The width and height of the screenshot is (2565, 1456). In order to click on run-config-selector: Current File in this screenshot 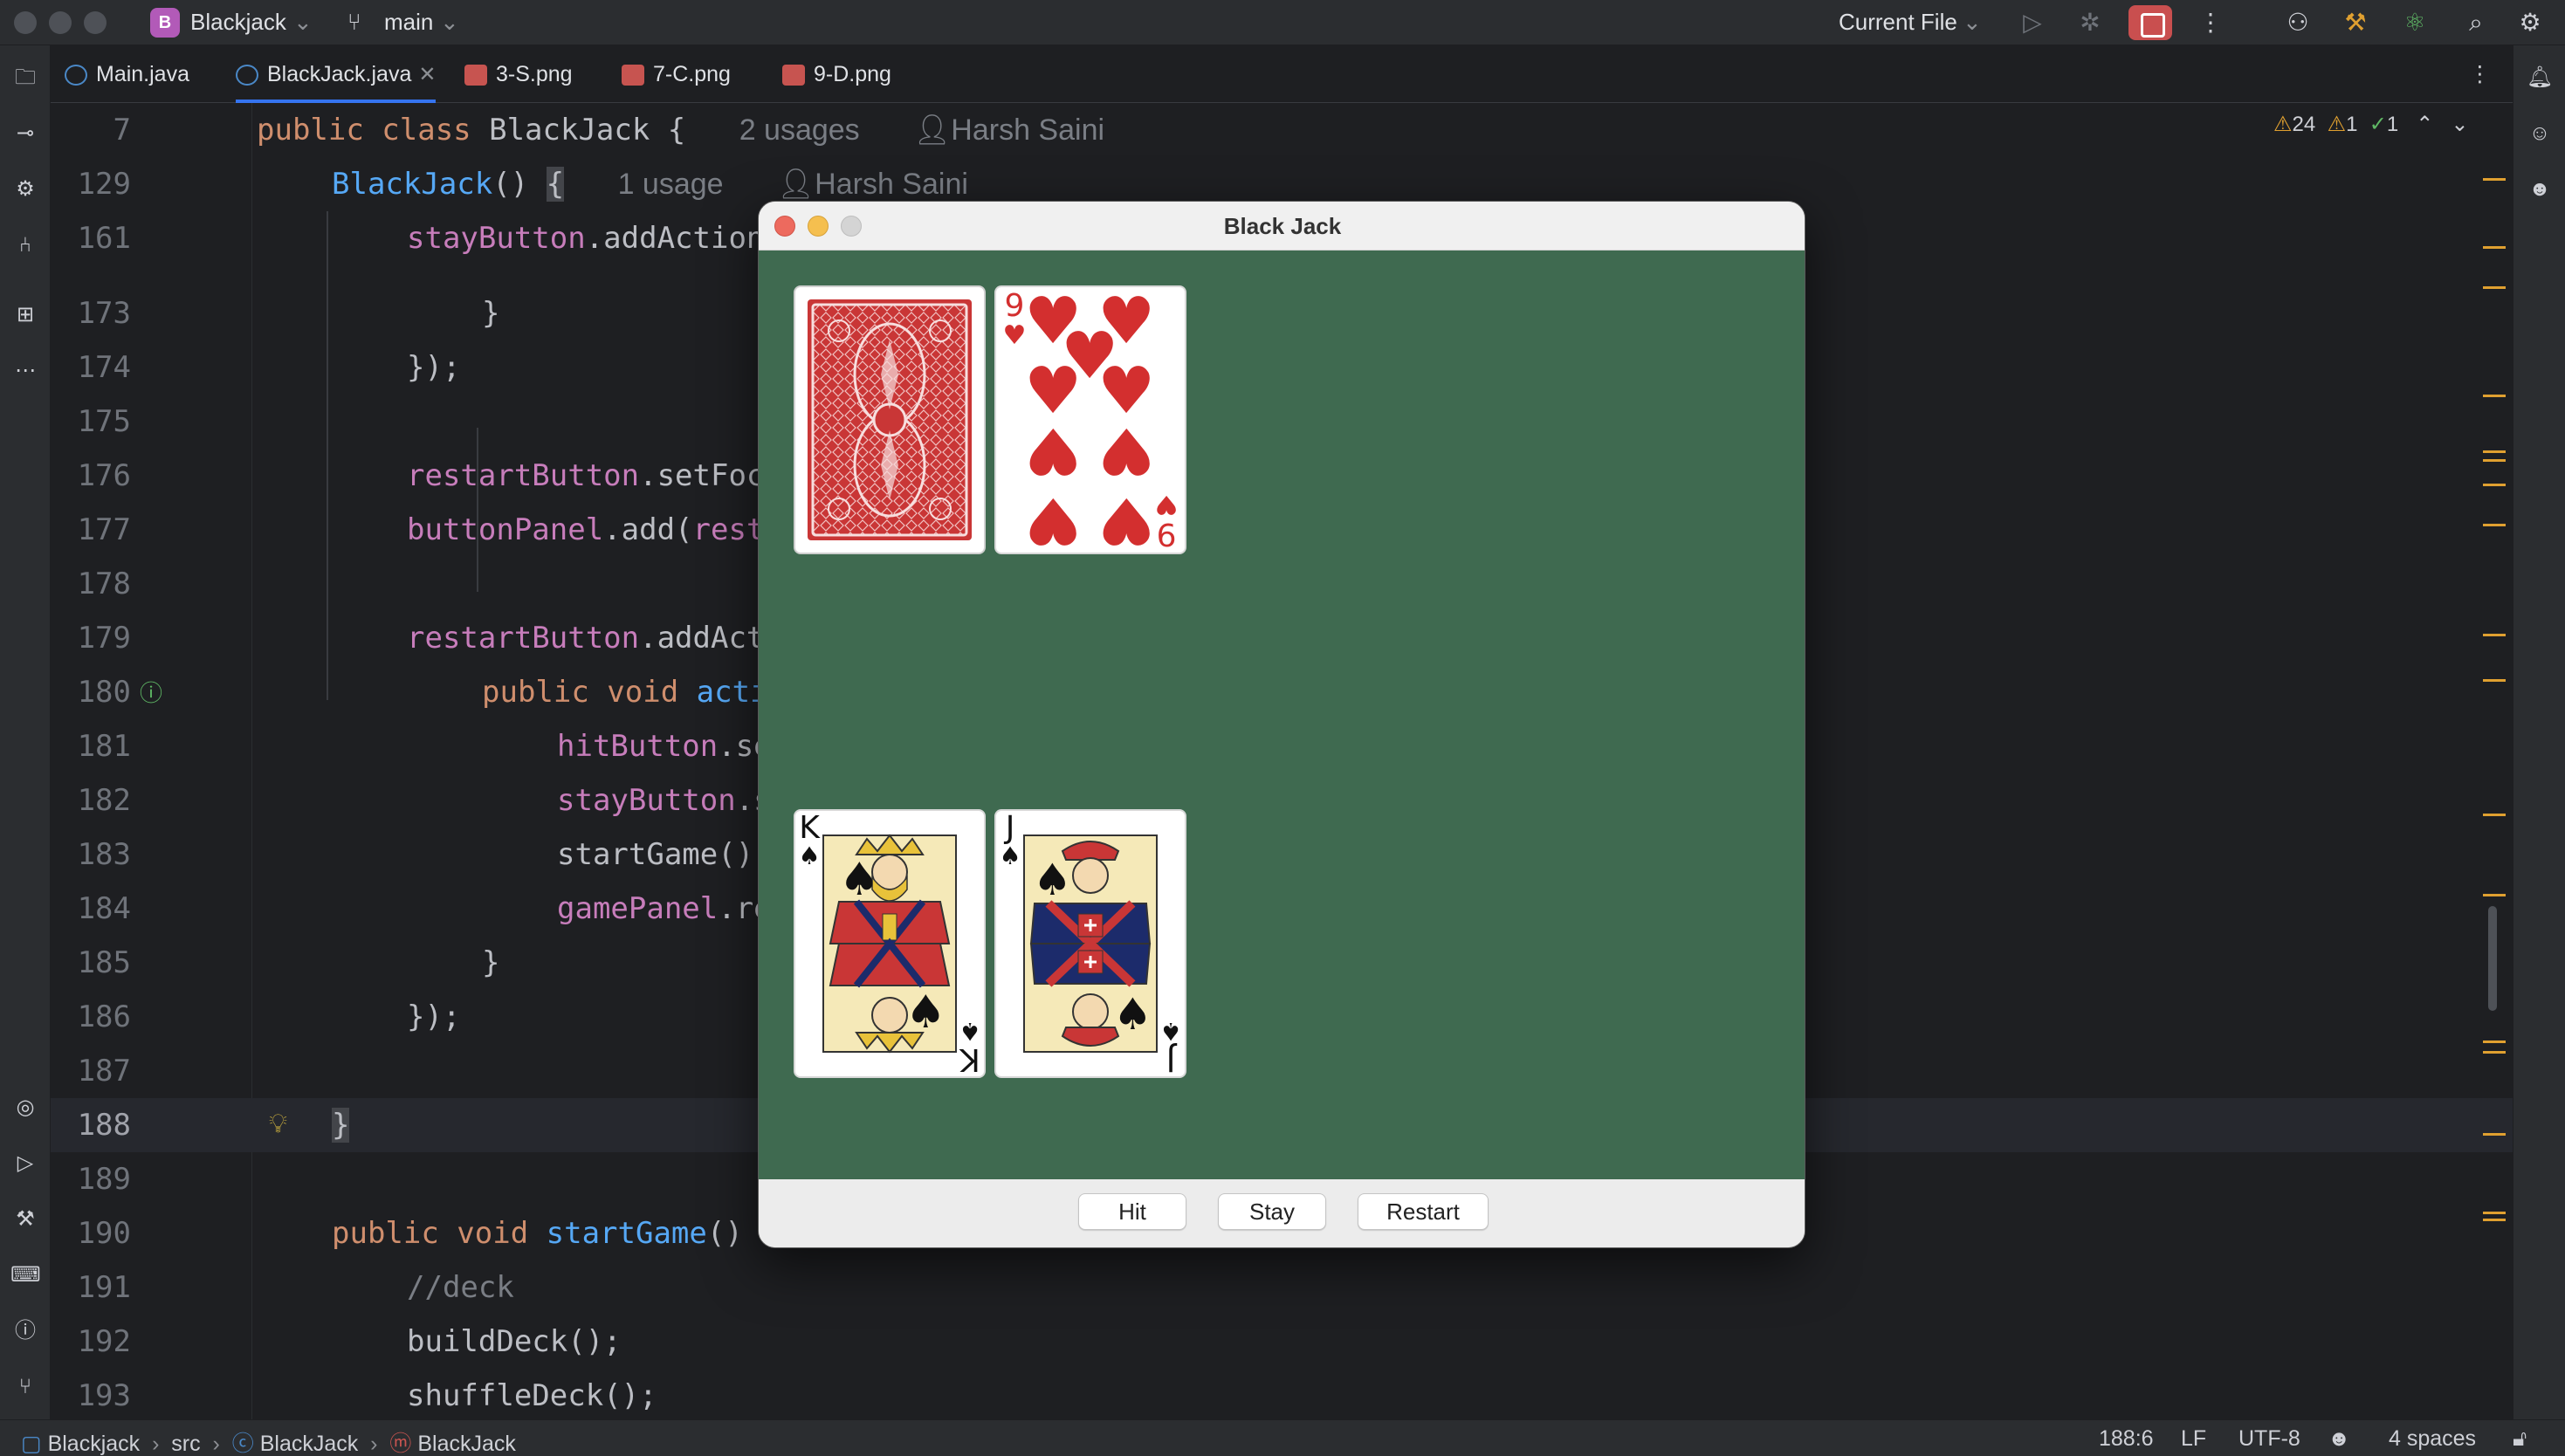, I will do `click(1898, 22)`.